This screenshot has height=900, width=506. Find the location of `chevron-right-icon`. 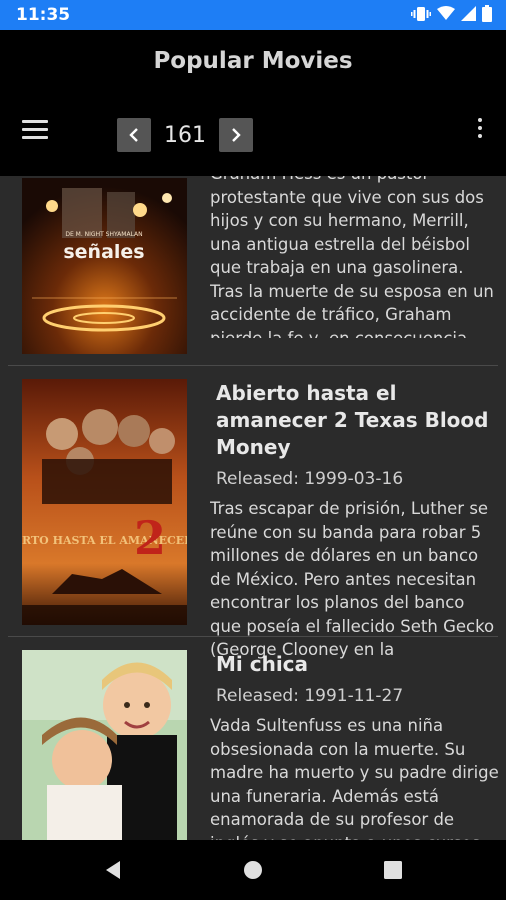

chevron-right-icon is located at coordinates (236, 135).